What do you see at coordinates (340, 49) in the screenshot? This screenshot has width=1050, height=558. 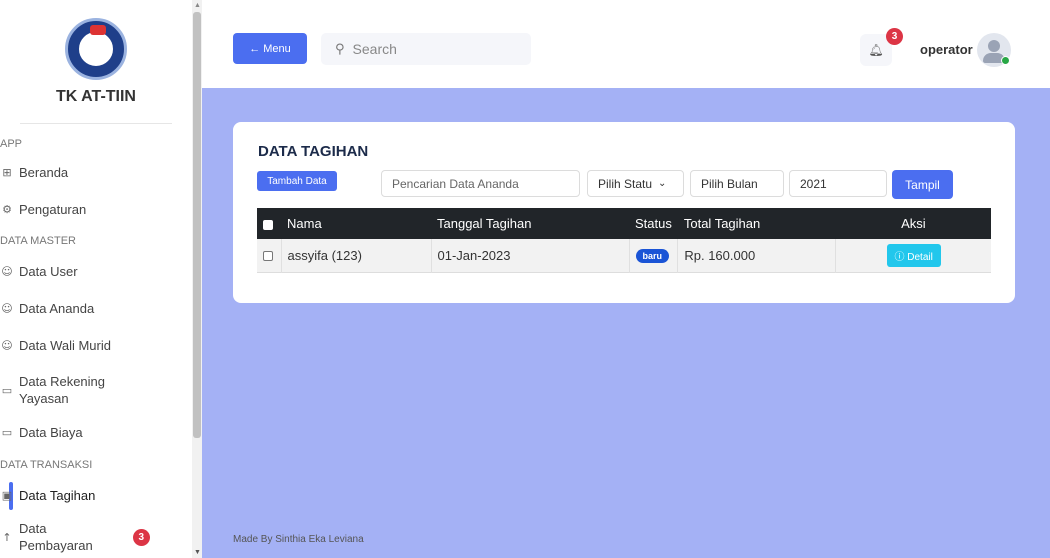 I see `search-icon: ⚲` at bounding box center [340, 49].